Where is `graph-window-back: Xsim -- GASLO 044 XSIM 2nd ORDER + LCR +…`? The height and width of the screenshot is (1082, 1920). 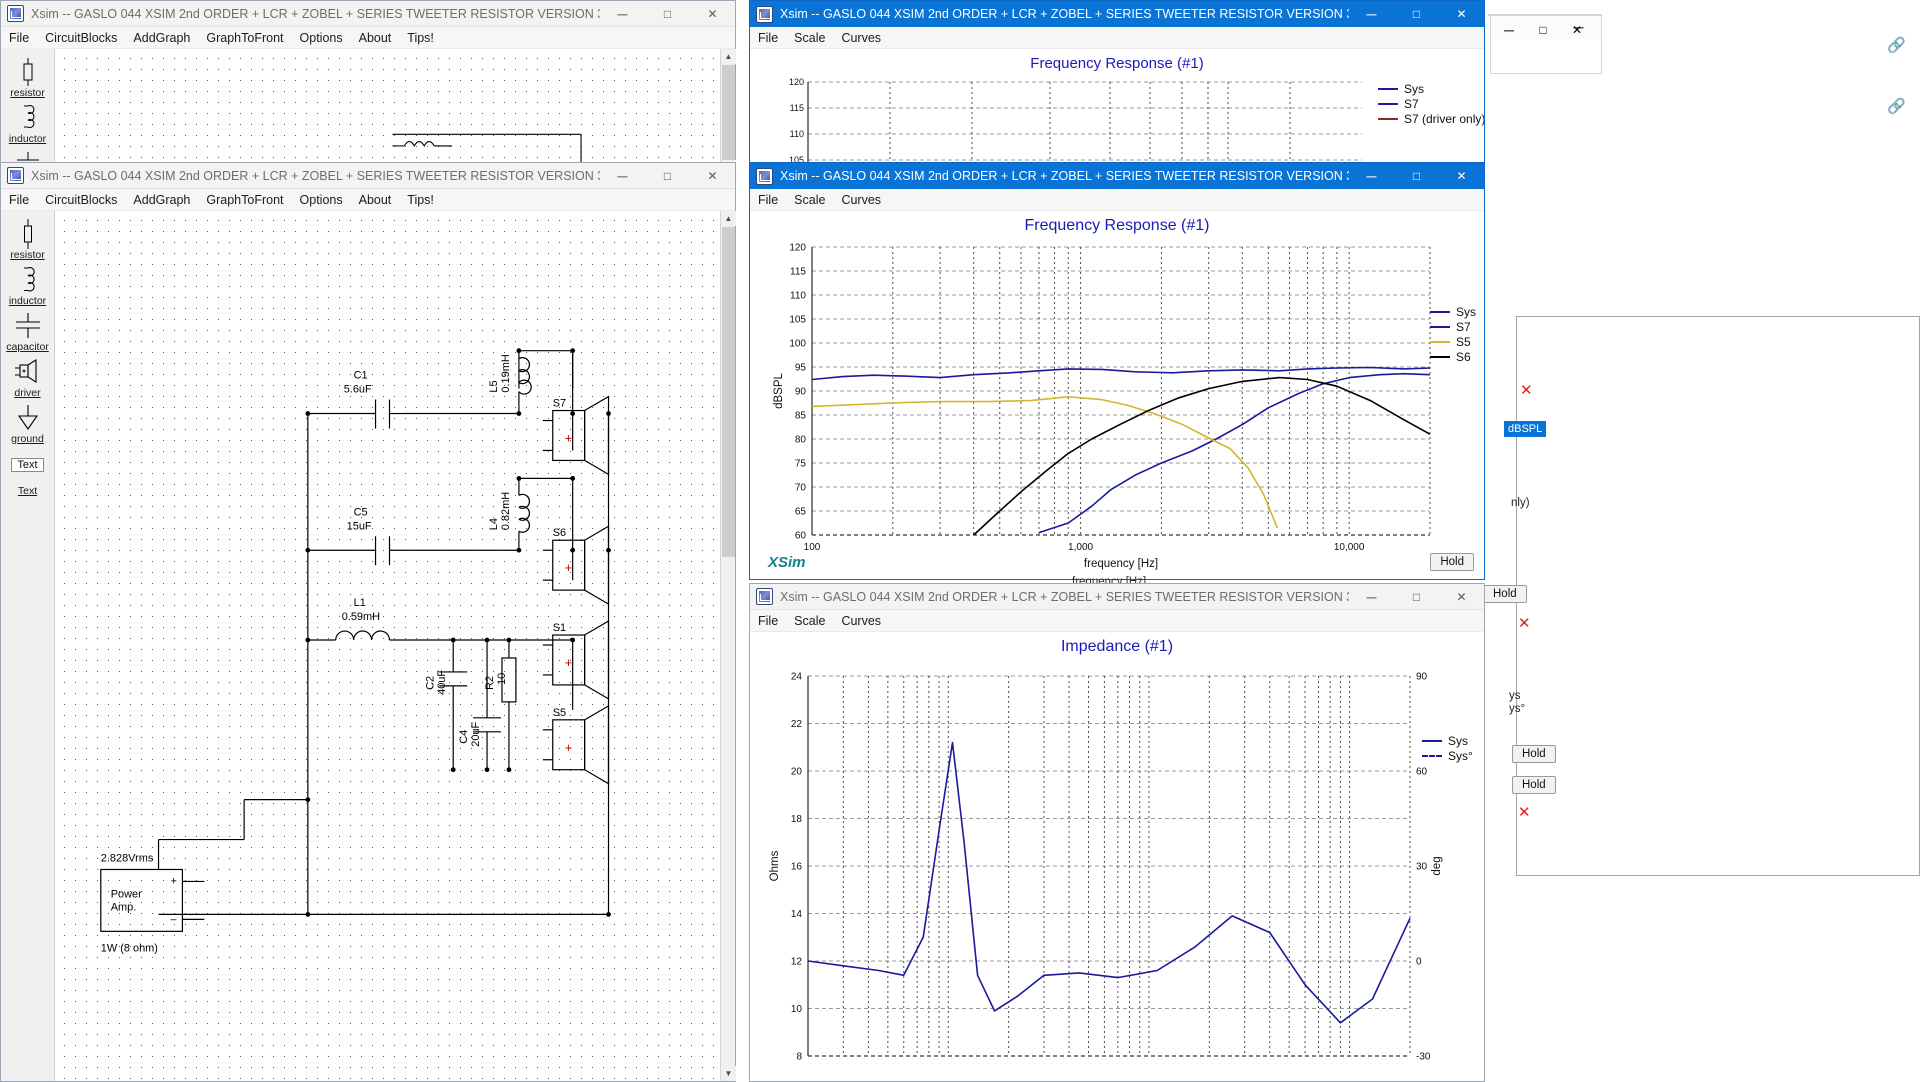
graph-window-back: Xsim -- GASLO 044 XSIM 2nd ORDER + LCR +… is located at coordinates (1117, 88).